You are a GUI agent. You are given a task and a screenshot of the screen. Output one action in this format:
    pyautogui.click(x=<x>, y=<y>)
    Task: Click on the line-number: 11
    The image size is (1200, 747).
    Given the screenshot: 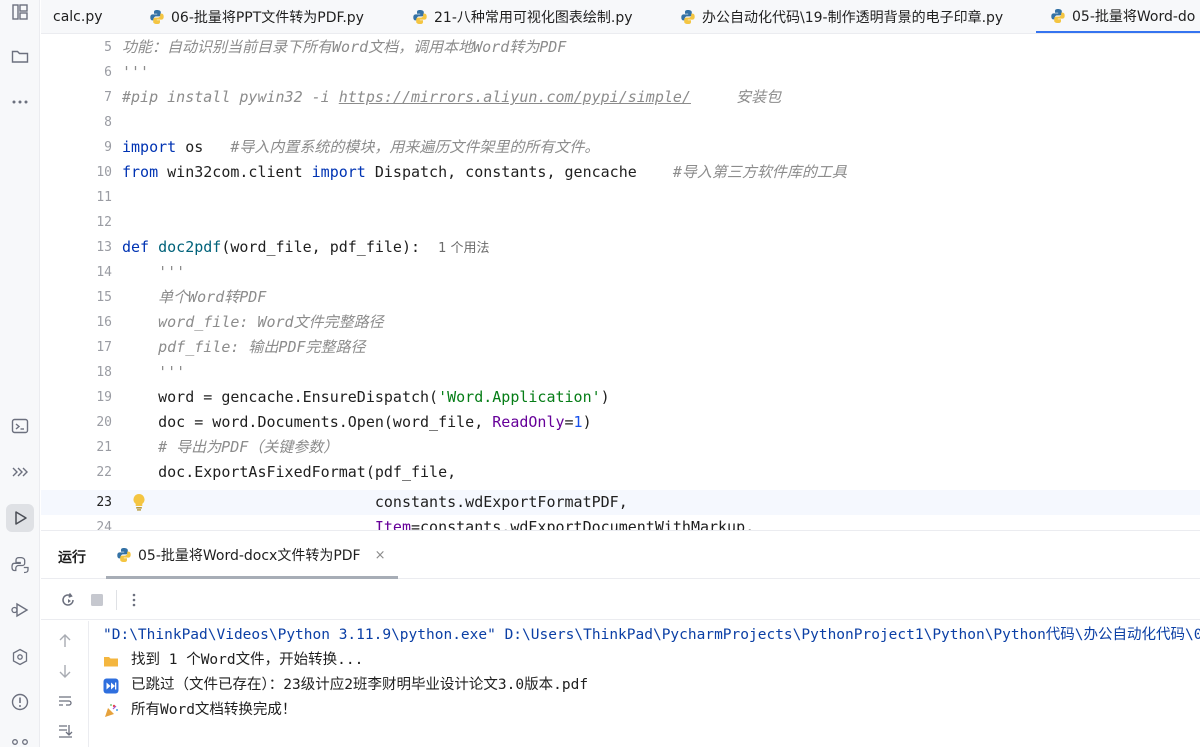 What is the action you would take?
    pyautogui.click(x=104, y=197)
    